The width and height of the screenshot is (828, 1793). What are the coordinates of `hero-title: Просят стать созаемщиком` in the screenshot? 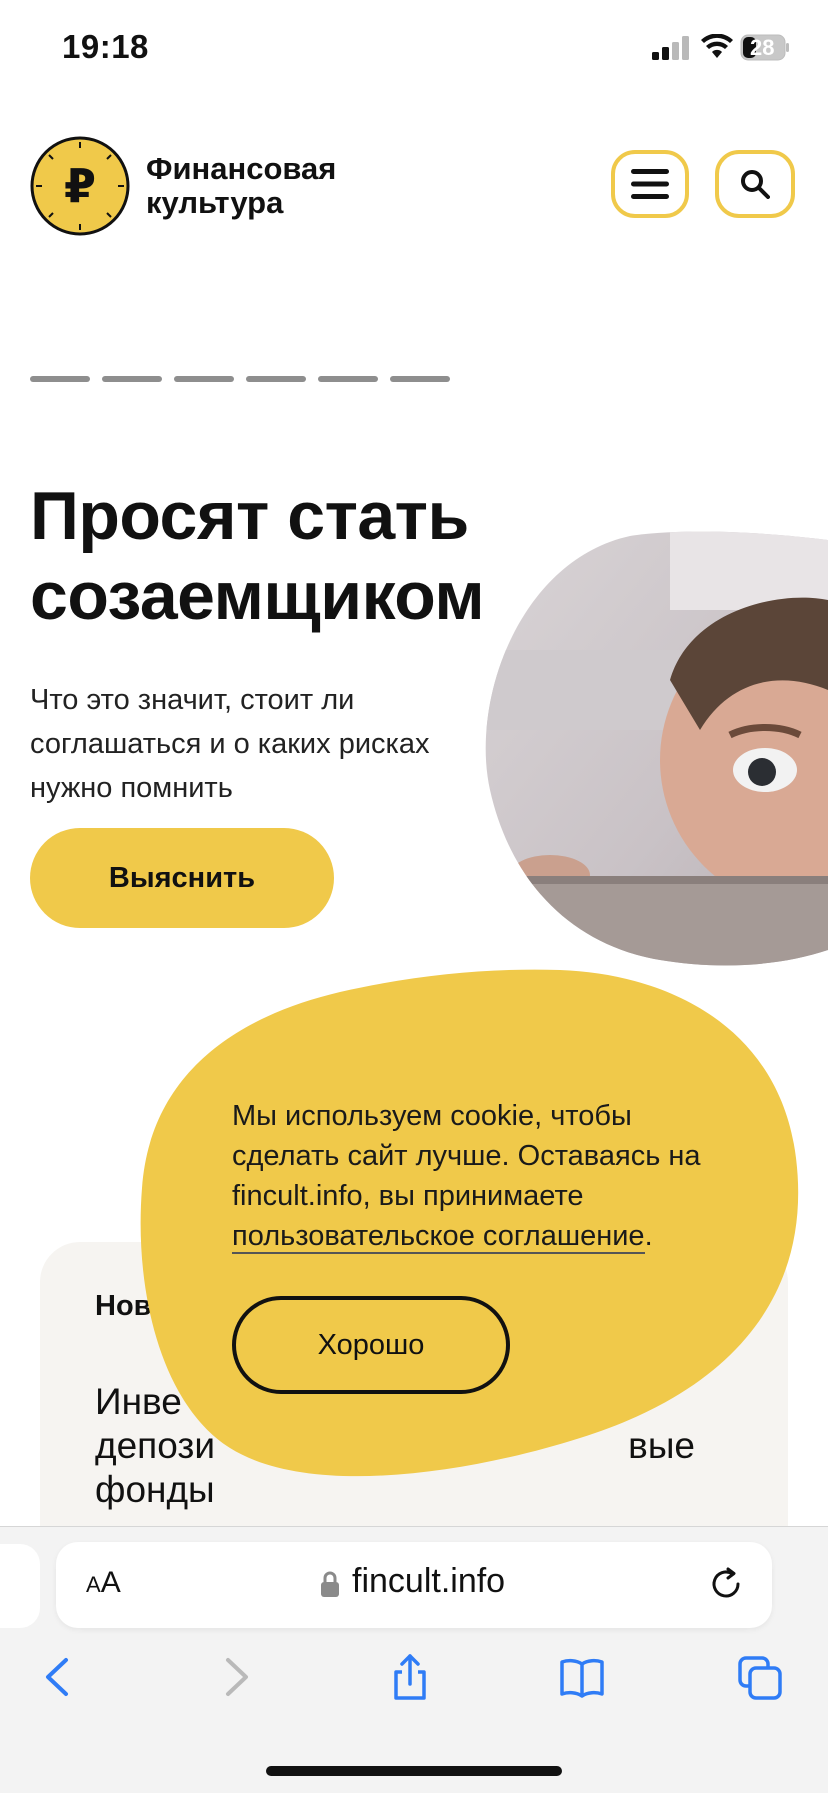 It's located at (300, 556).